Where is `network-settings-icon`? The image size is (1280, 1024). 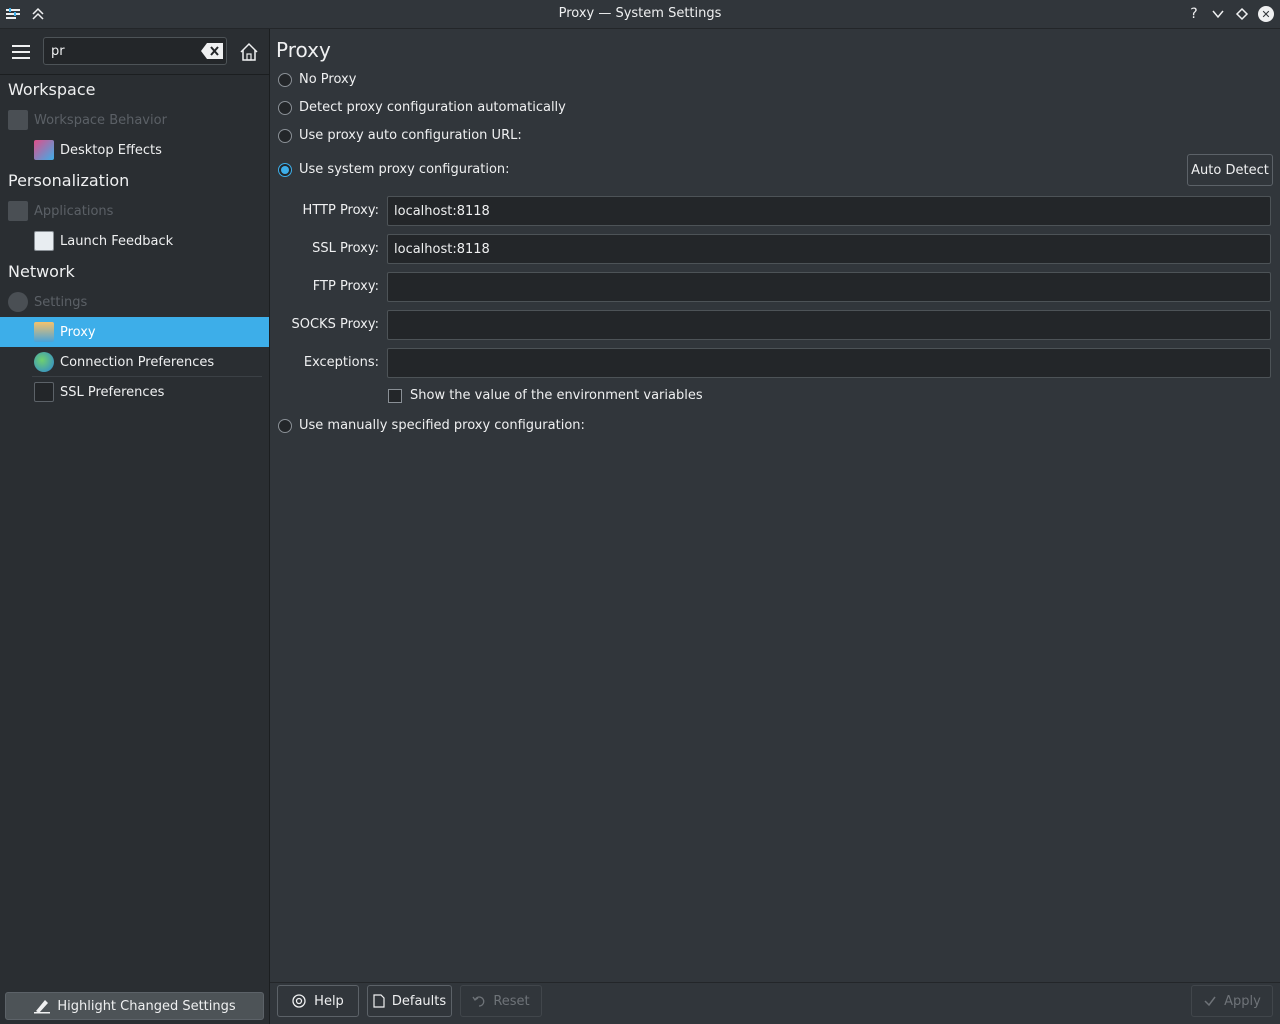 network-settings-icon is located at coordinates (18, 302).